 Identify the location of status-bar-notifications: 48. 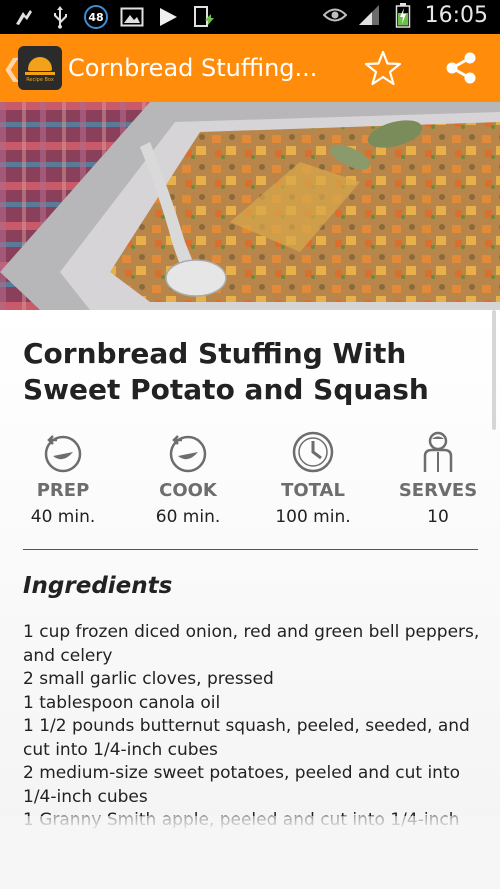
(114, 17).